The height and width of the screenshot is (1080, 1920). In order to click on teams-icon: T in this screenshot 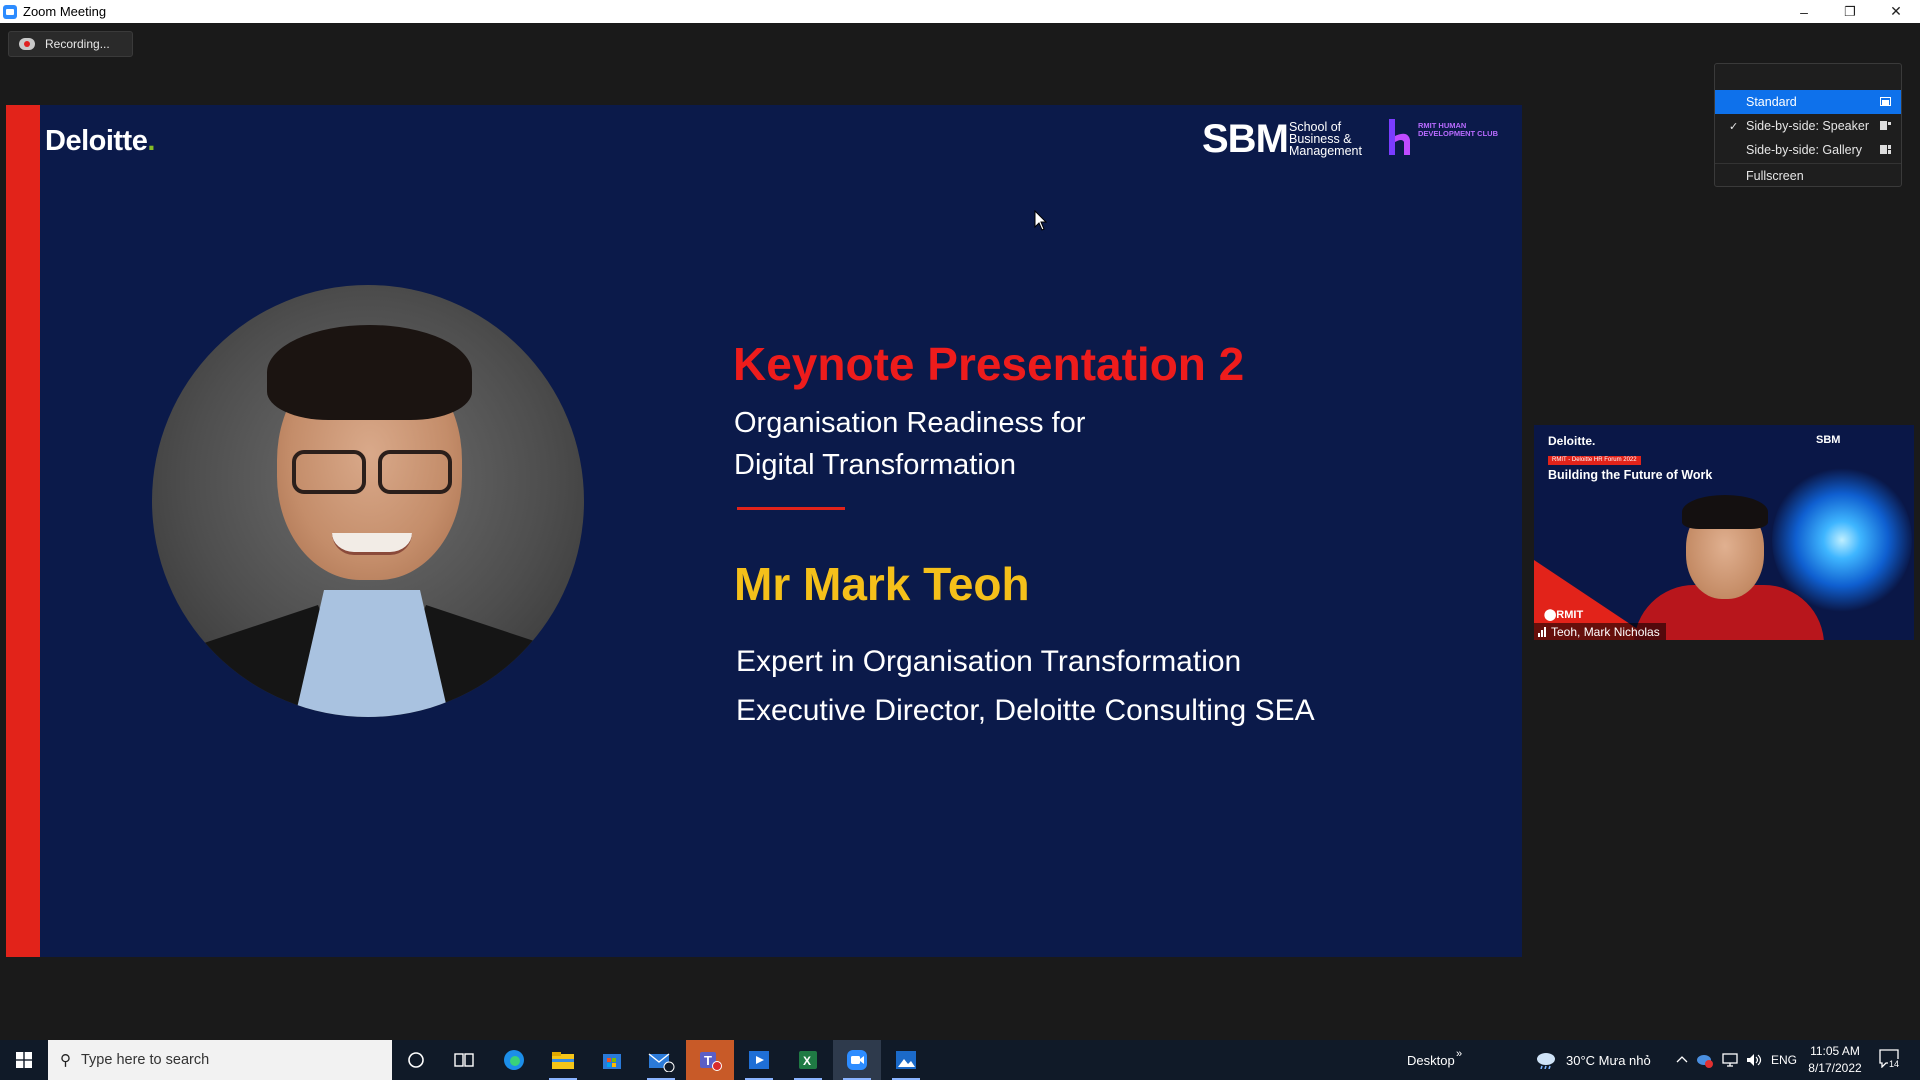, I will do `click(711, 1061)`.